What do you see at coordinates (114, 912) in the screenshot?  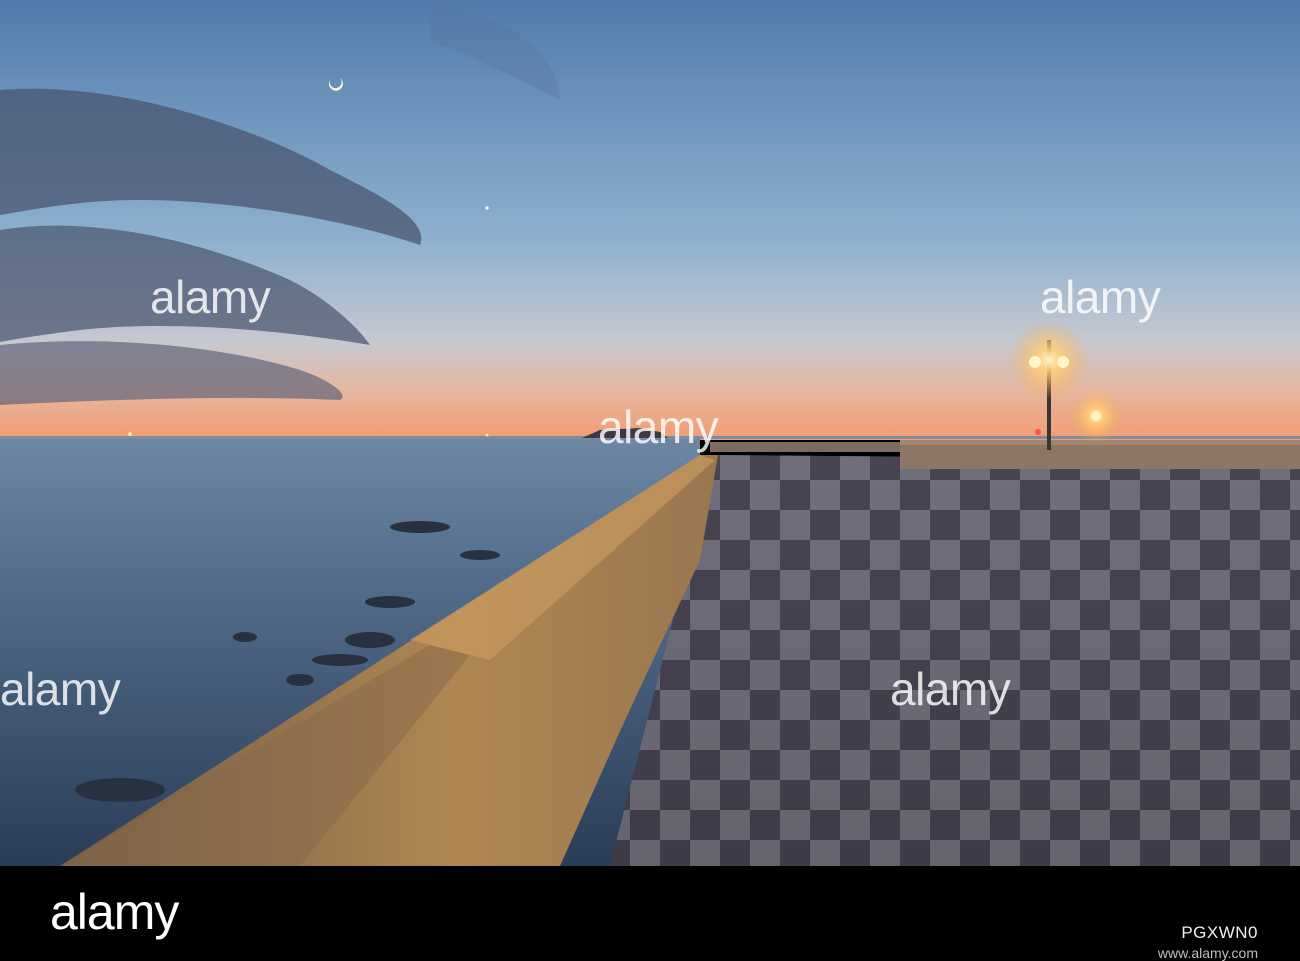 I see `brand-logo: alamy` at bounding box center [114, 912].